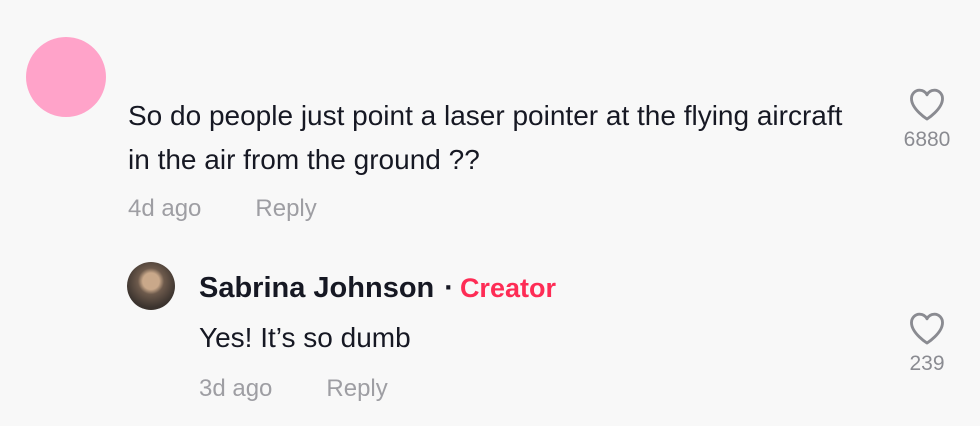 The height and width of the screenshot is (426, 980). What do you see at coordinates (305, 337) in the screenshot?
I see `reply-text: Yes! It’s so dumb` at bounding box center [305, 337].